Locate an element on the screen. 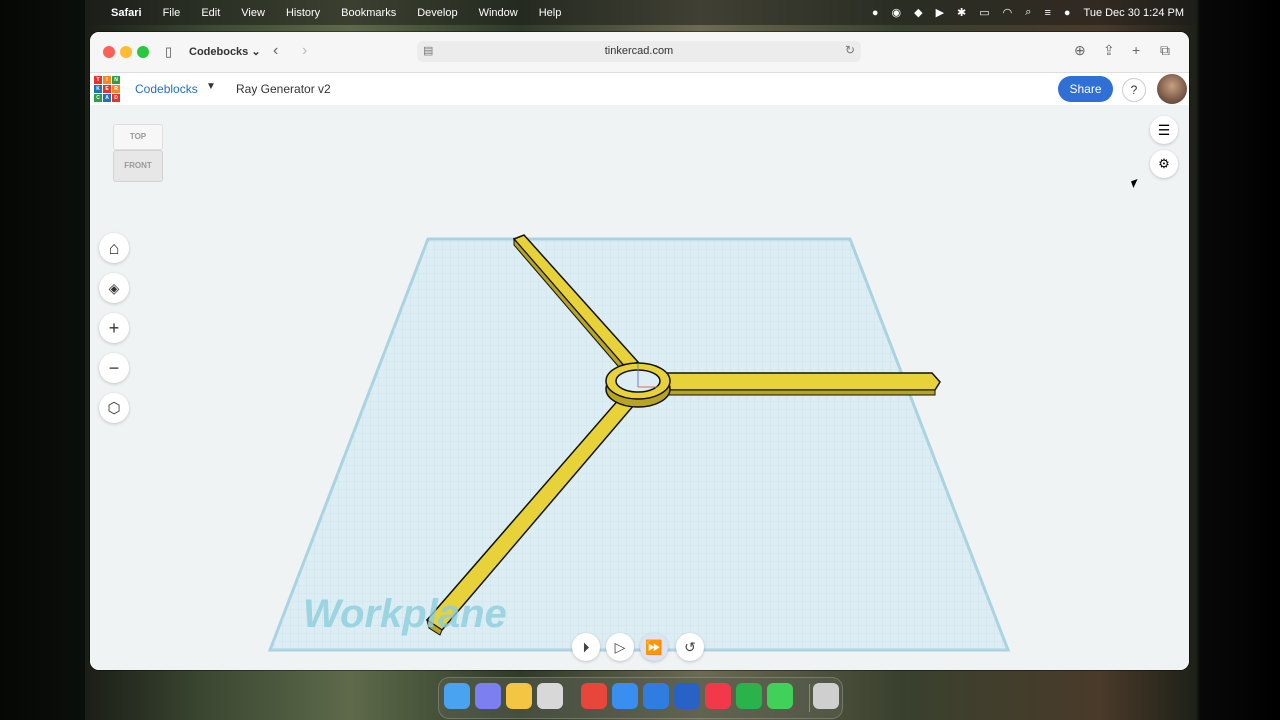  dock-separator is located at coordinates (809, 698).